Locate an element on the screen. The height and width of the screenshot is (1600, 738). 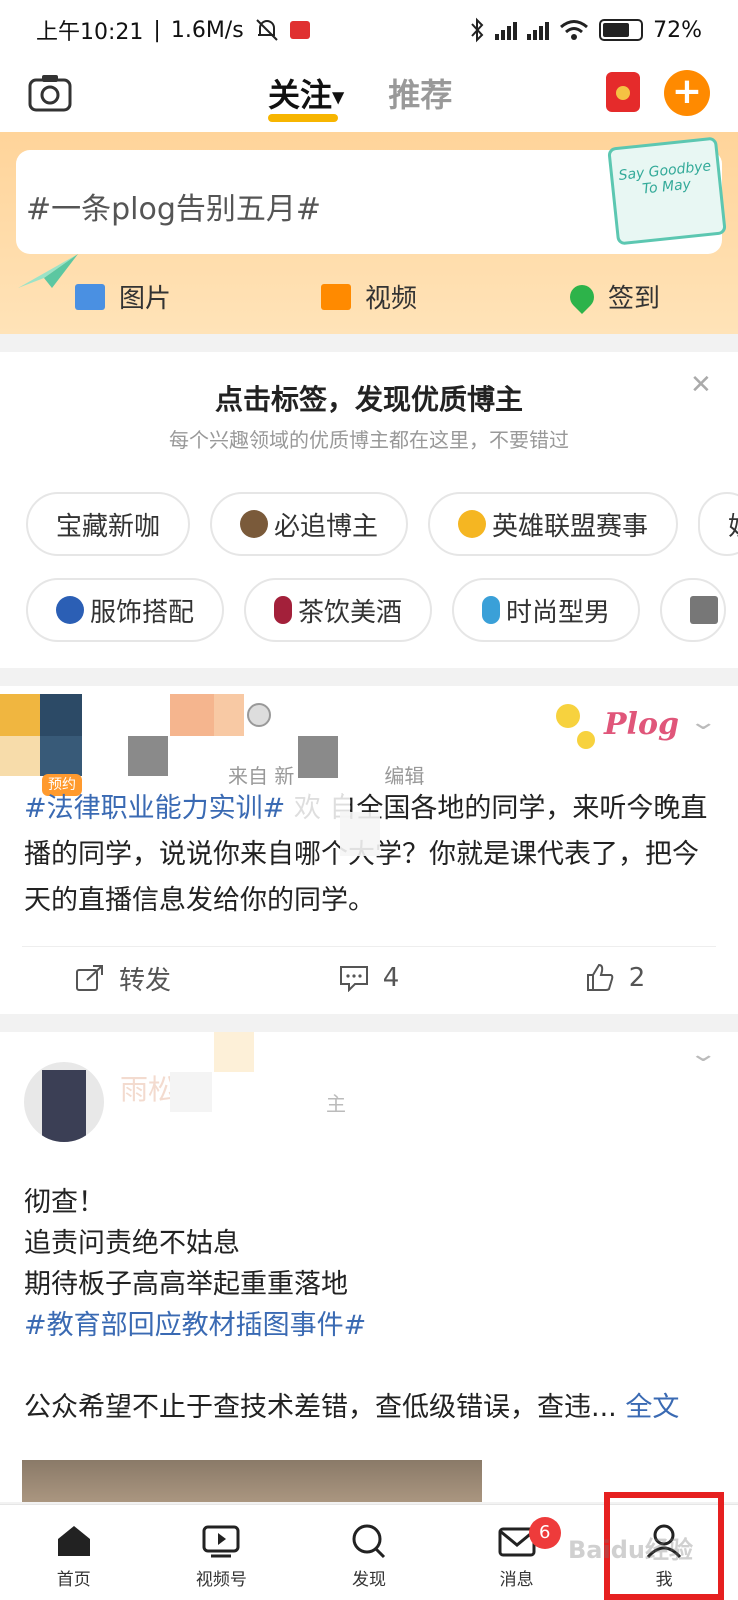
computer-icon is located at coordinates (704, 610).